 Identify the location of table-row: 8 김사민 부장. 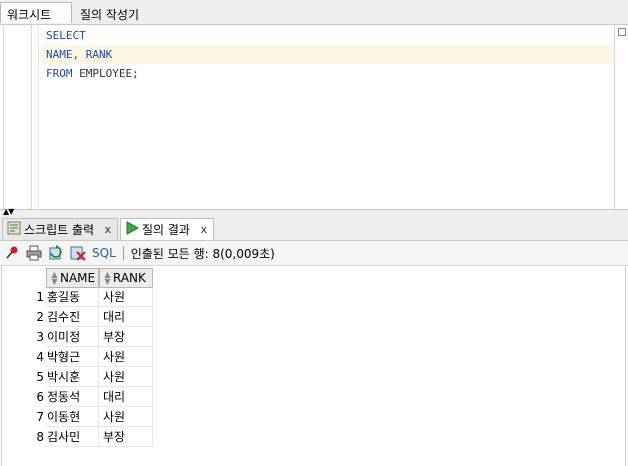
(76, 437).